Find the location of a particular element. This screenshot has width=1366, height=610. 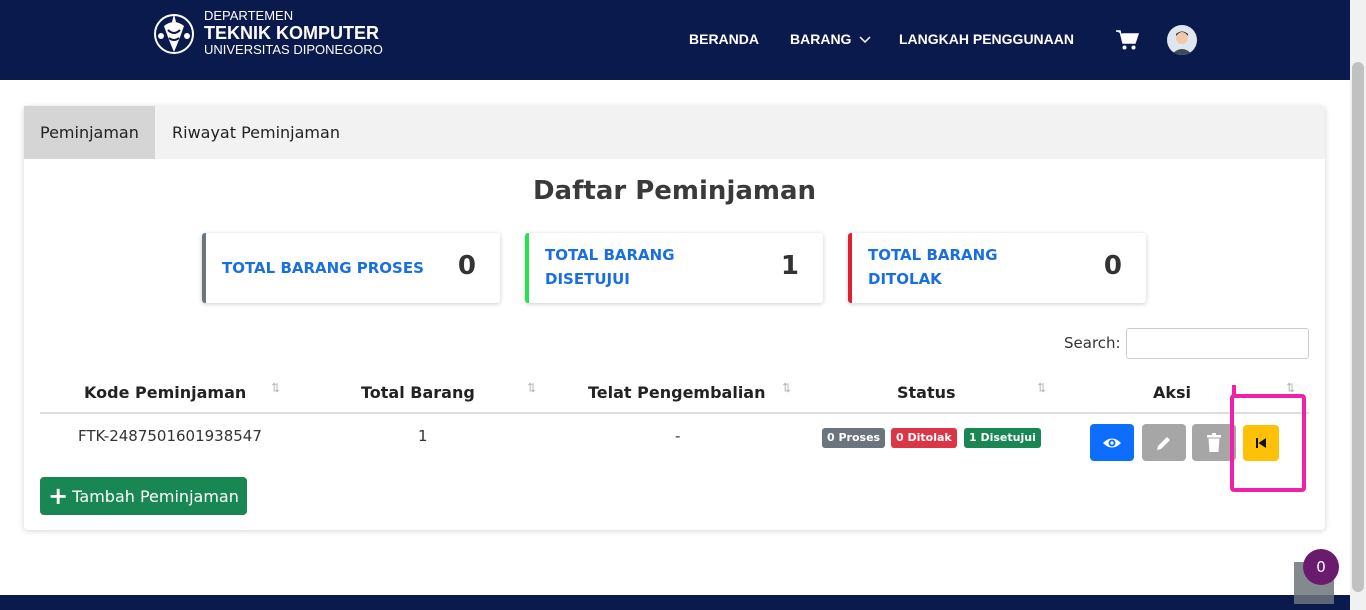

cell-kode: FTK-2487501601938547 is located at coordinates (170, 436).